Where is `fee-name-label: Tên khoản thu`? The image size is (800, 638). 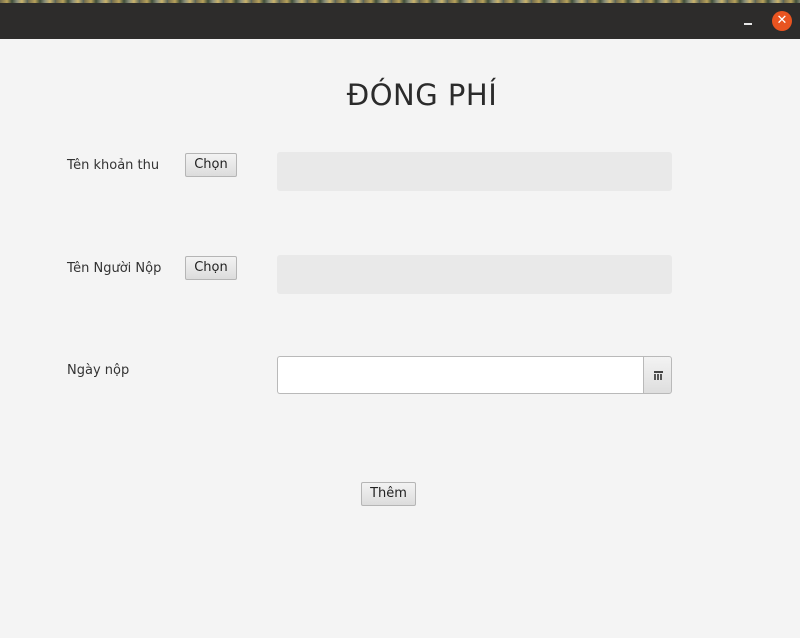
fee-name-label: Tên khoản thu is located at coordinates (113, 165).